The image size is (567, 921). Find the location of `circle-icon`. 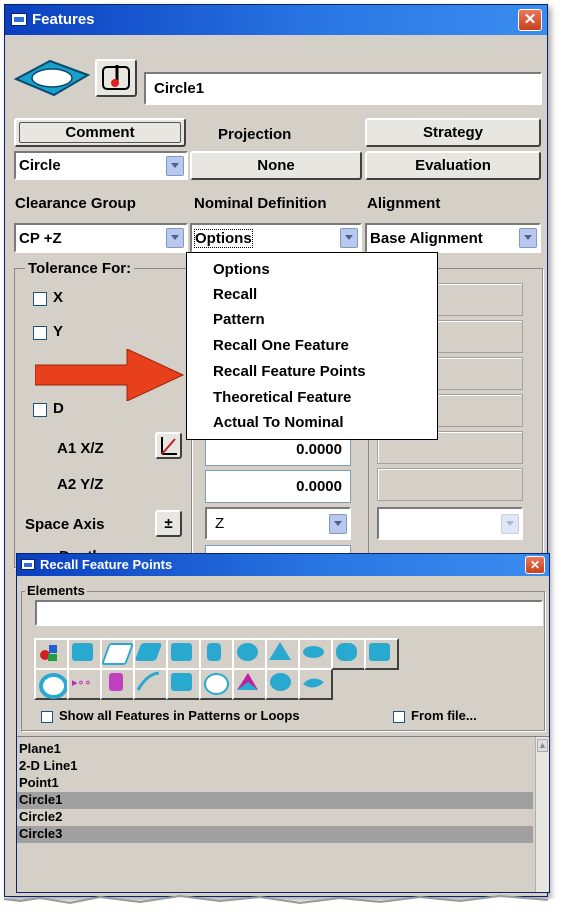

circle-icon is located at coordinates (117, 654).